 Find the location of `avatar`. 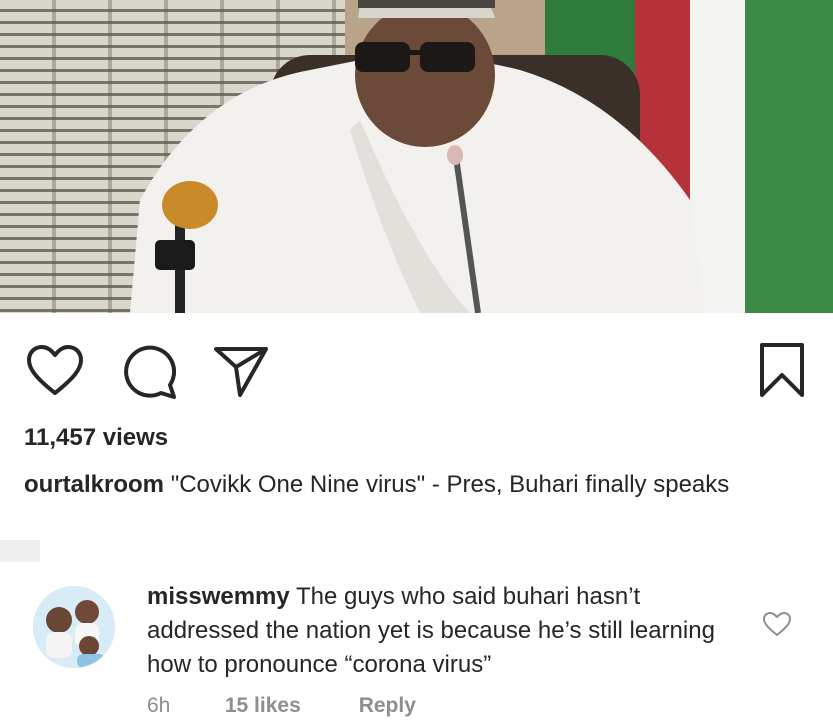

avatar is located at coordinates (74, 627).